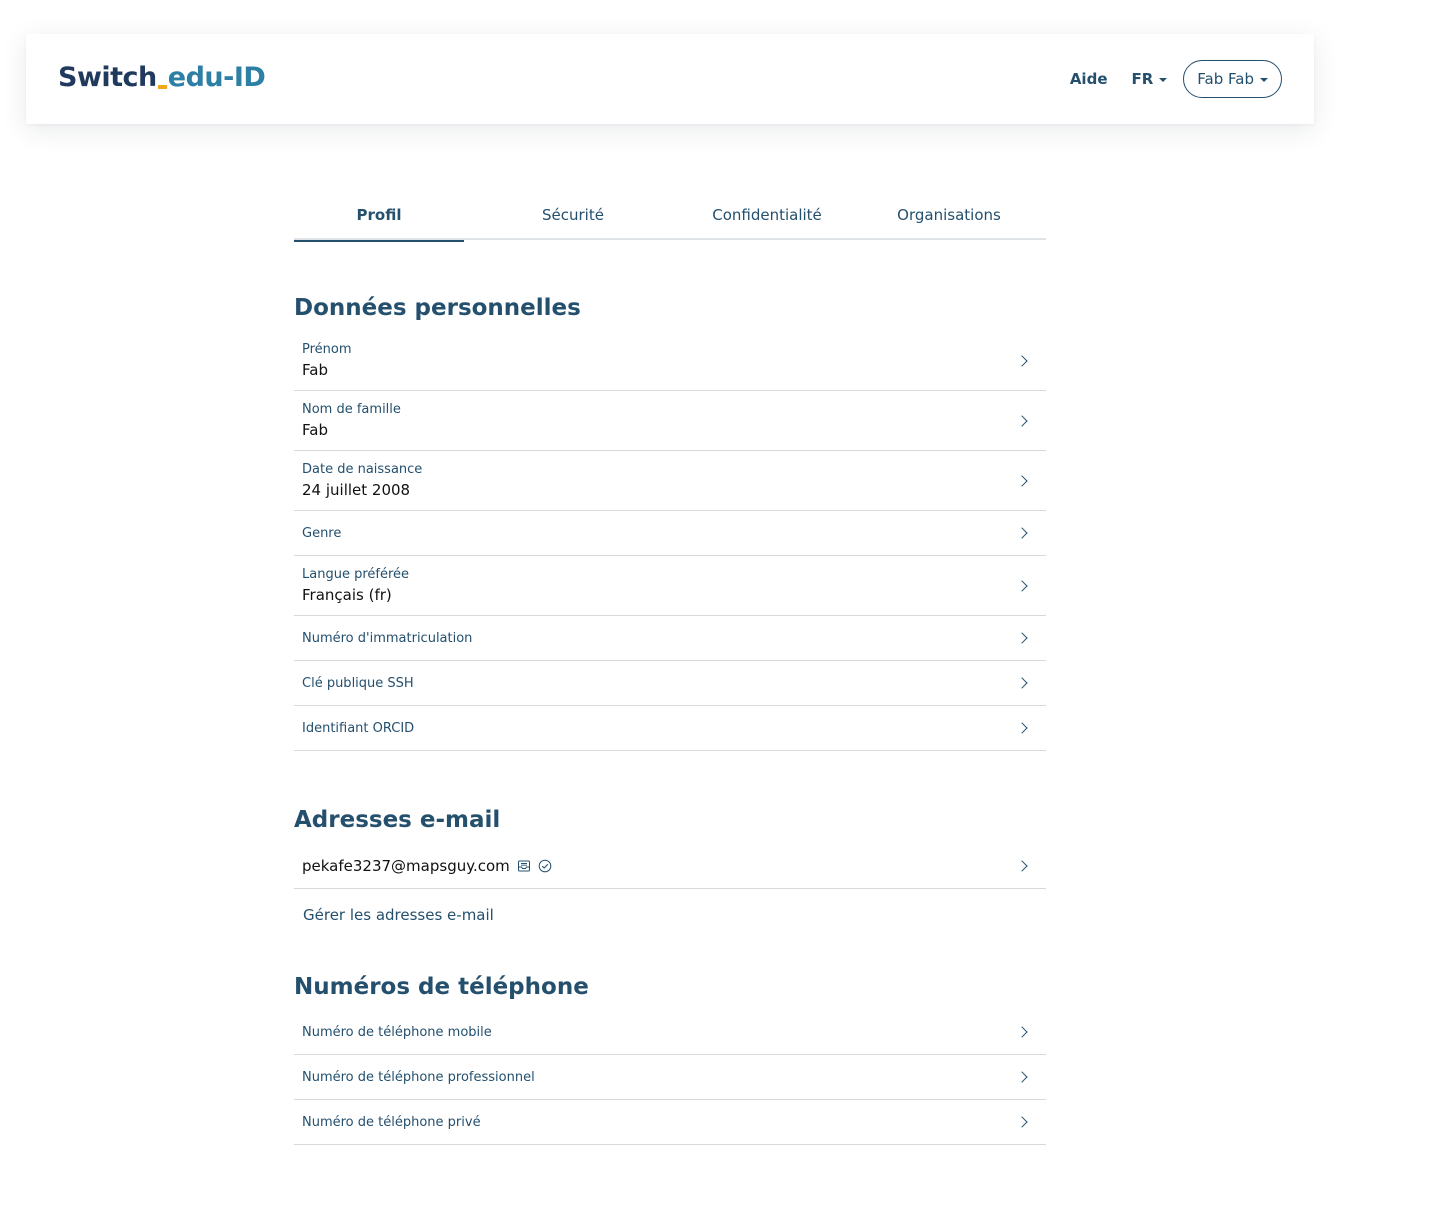 This screenshot has width=1442, height=1223. I want to click on field-label: Identifiant ORCID, so click(358, 728).